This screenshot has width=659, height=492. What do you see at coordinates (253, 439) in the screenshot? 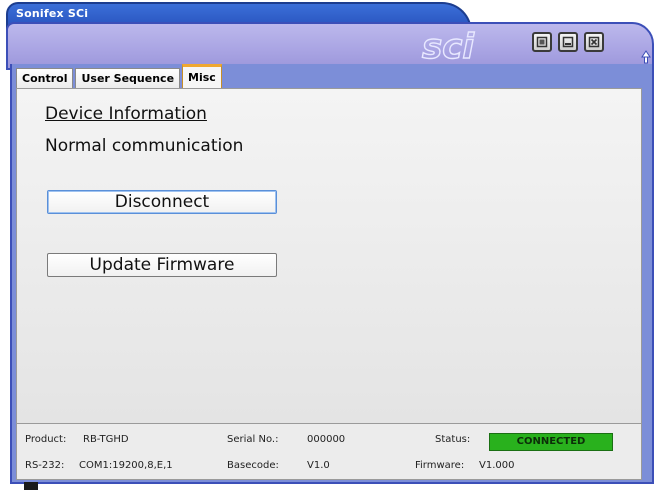
I see `serial-label: Serial No.:` at bounding box center [253, 439].